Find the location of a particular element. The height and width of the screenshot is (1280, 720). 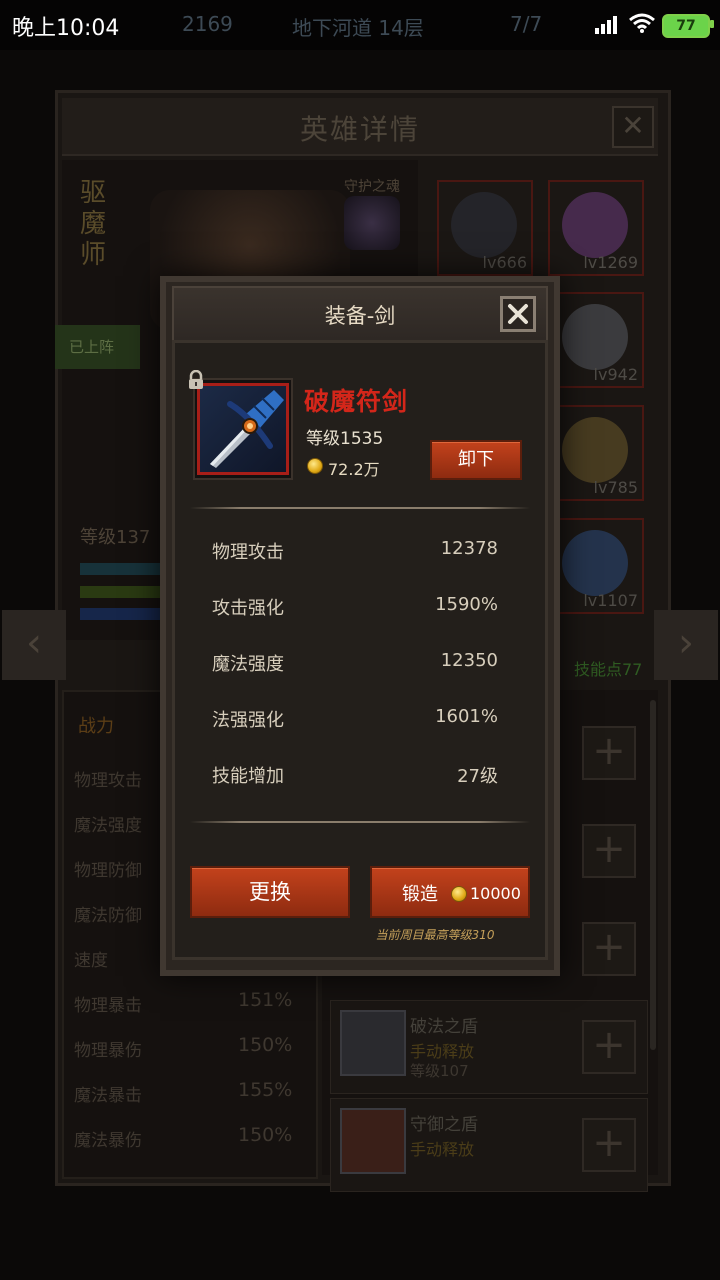

skill-name: 破法之盾 is located at coordinates (444, 1027).